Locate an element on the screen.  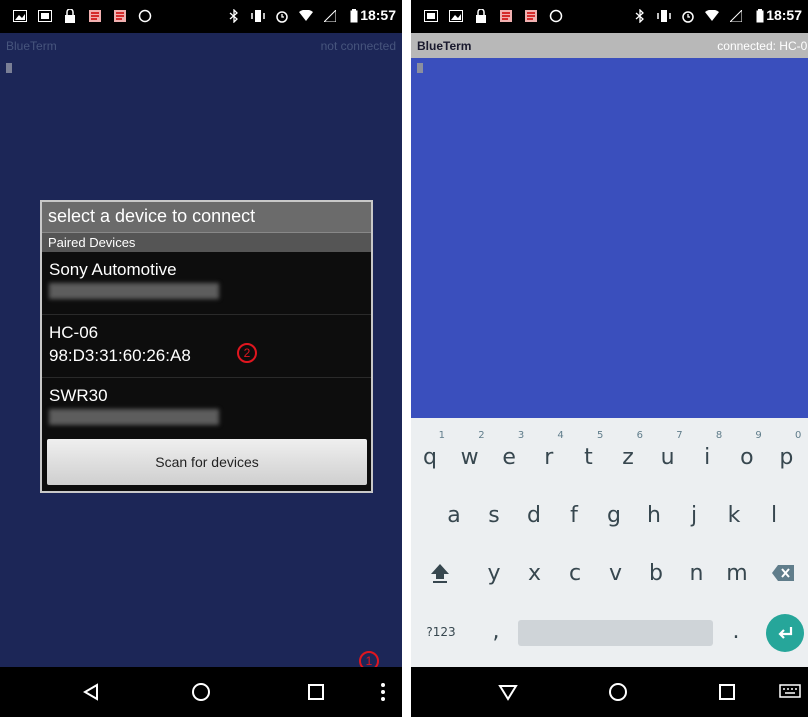
period-key: . is located at coordinates (736, 632).